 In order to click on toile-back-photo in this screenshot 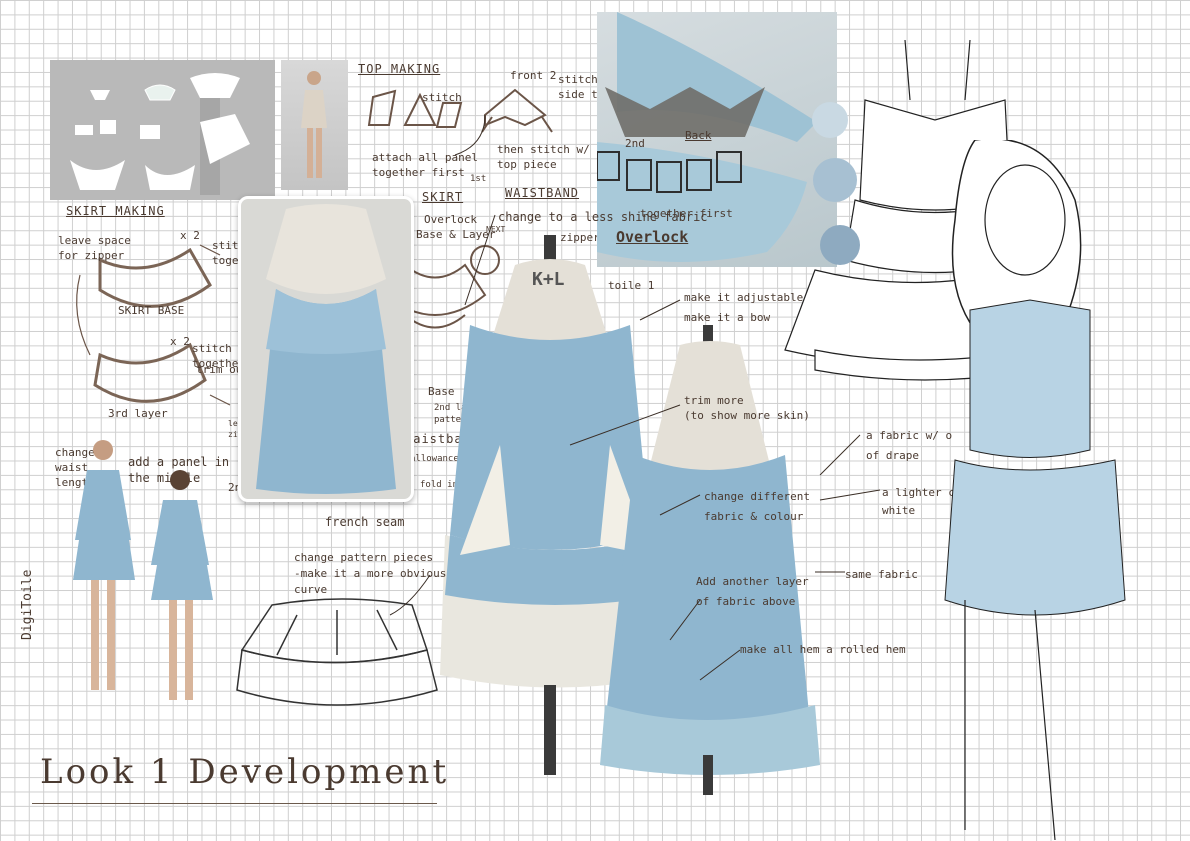, I will do `click(326, 349)`.